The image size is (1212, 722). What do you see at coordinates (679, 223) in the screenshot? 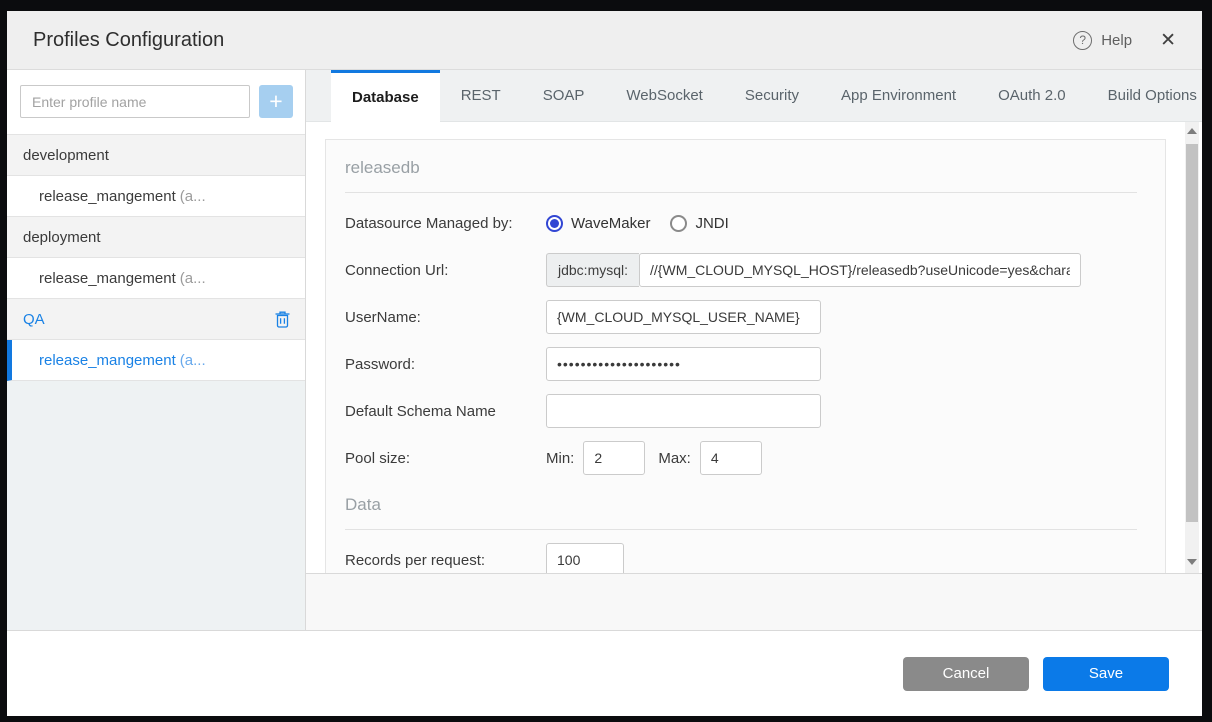
I see `radio-unselected-icon` at bounding box center [679, 223].